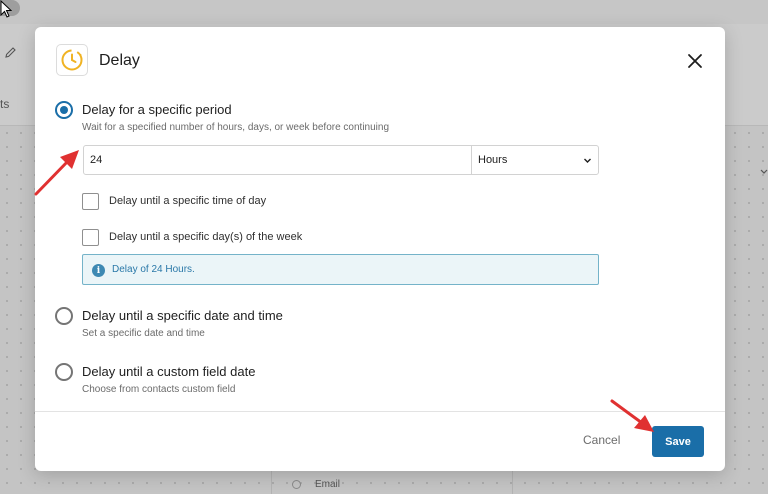  Describe the element at coordinates (153, 269) in the screenshot. I see `info-text: Delay of 24 Hours.` at that location.